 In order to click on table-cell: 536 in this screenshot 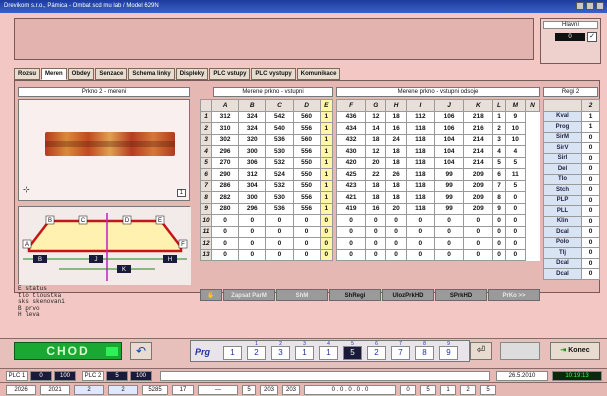, I will do `click(279, 208)`.